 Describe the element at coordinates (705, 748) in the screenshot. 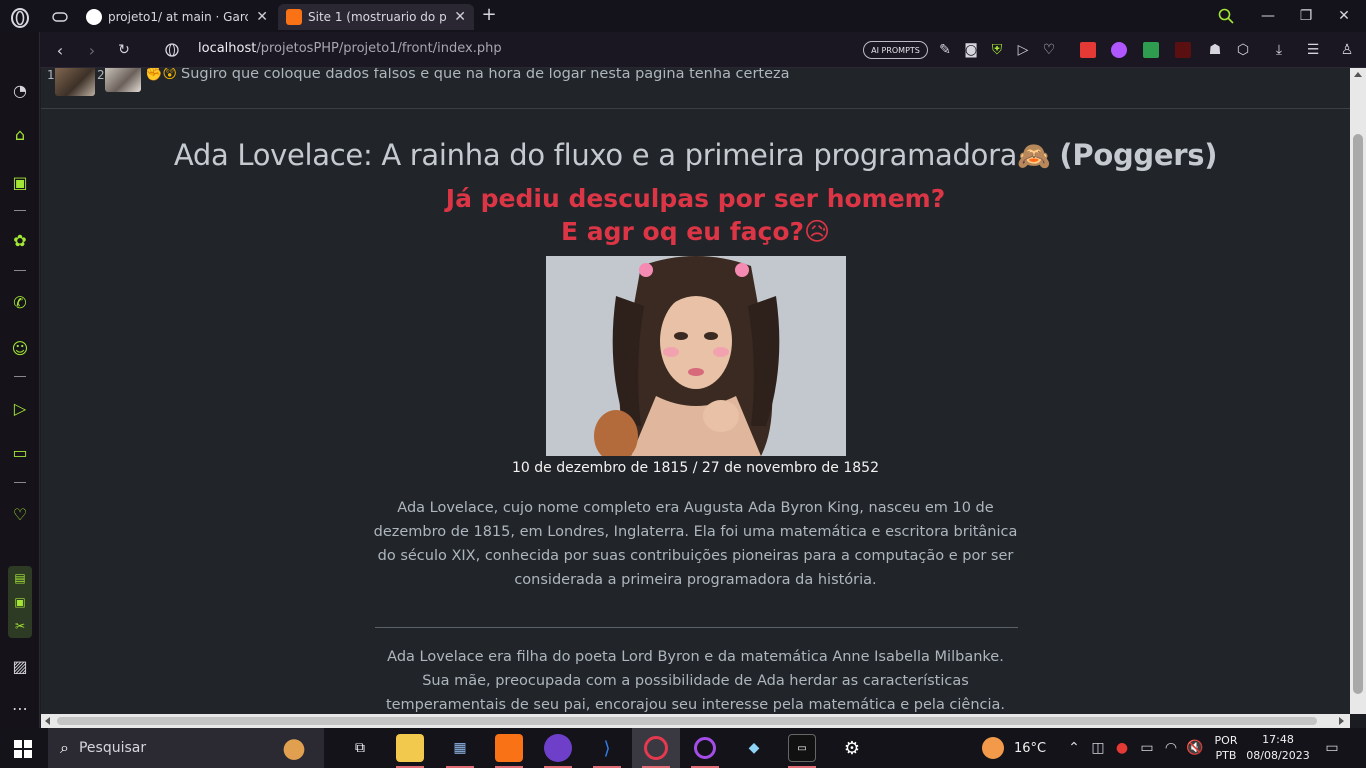

I see `opera-icon` at that location.